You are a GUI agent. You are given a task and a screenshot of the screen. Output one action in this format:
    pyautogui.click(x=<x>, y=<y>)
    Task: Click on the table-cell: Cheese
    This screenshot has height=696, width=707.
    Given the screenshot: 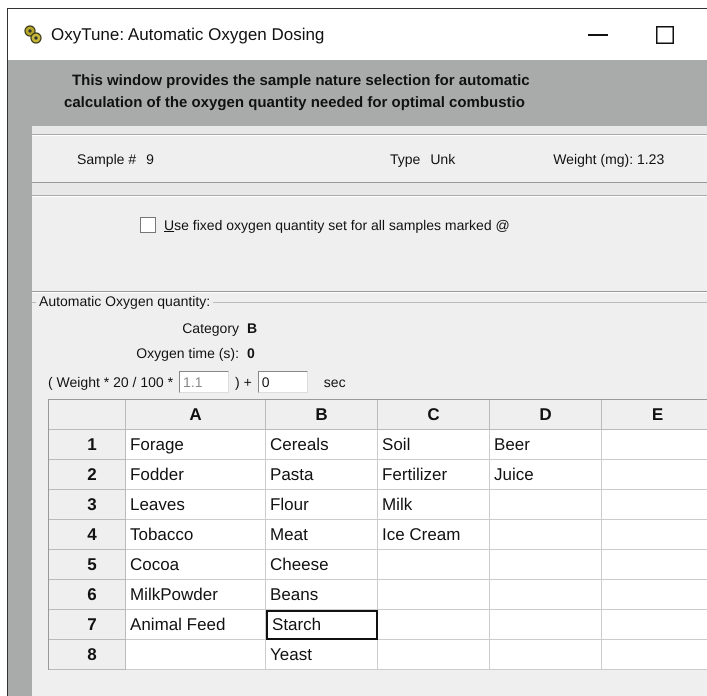 What is the action you would take?
    pyautogui.click(x=322, y=565)
    